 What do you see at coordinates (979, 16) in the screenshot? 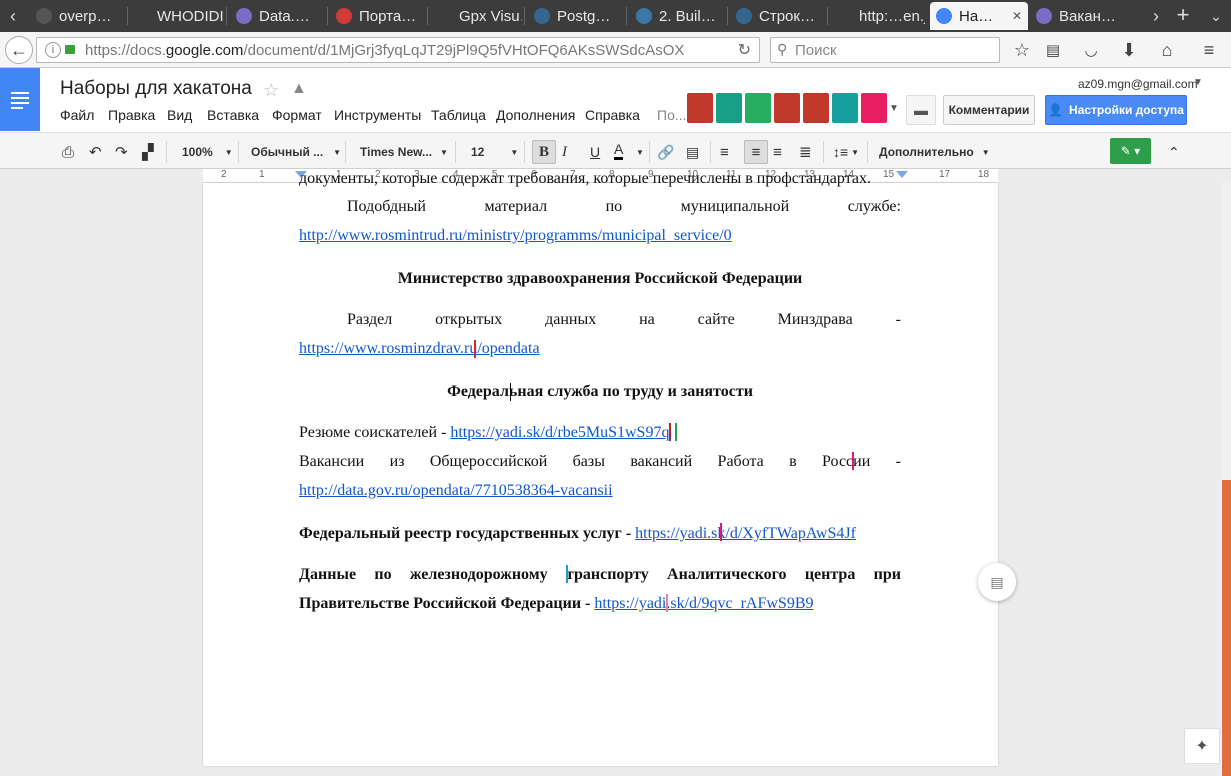
I see `browser-tab: На… ✕` at bounding box center [979, 16].